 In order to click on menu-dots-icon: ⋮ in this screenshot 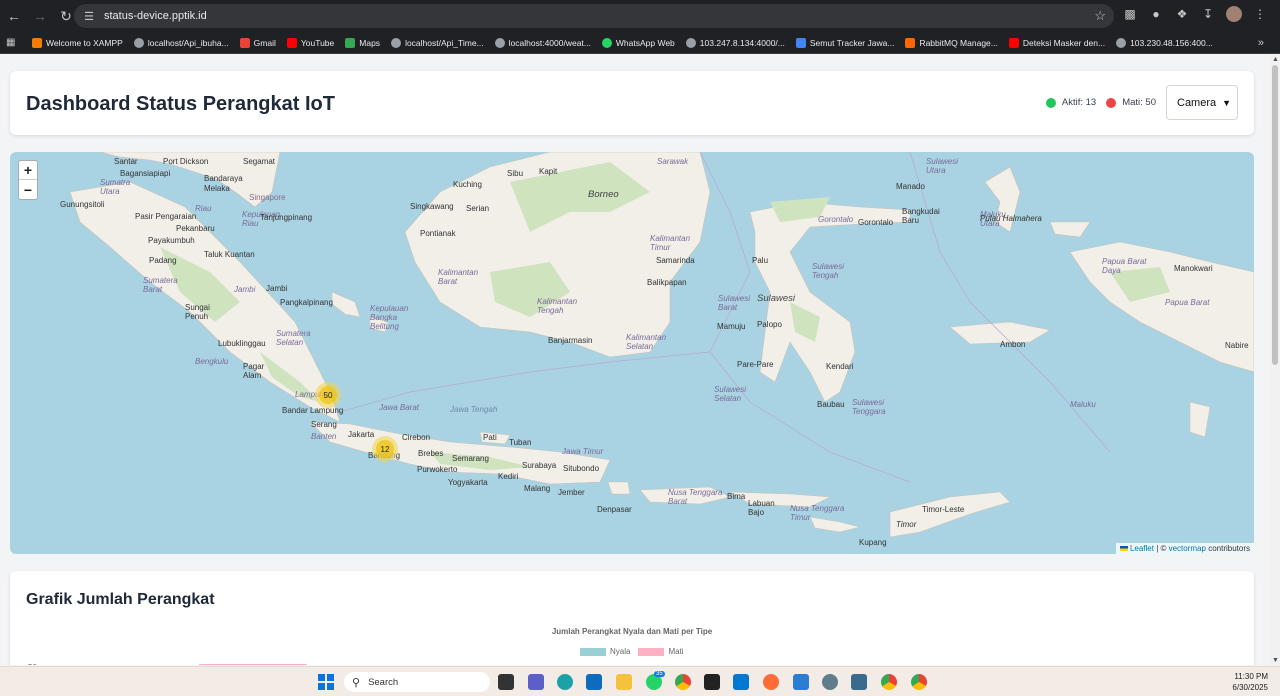, I will do `click(1260, 14)`.